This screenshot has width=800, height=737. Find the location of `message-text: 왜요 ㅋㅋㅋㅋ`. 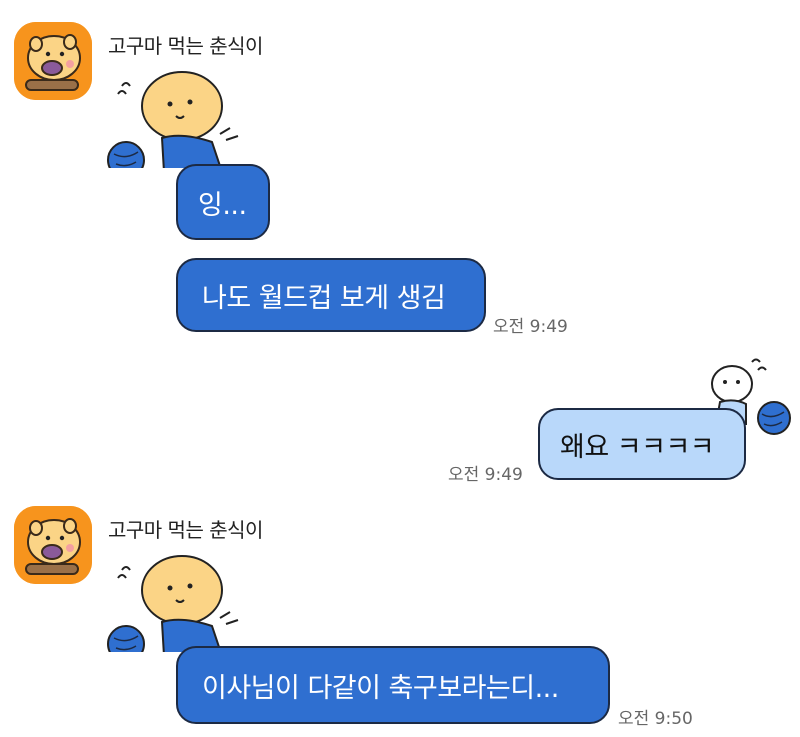

message-text: 왜요 ㅋㅋㅋㅋ is located at coordinates (637, 447).